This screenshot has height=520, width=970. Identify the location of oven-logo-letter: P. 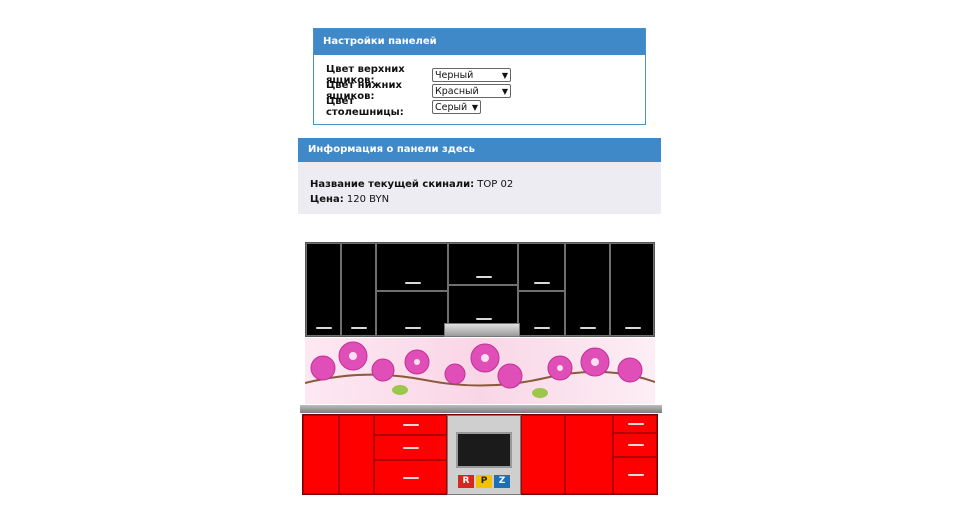
(484, 481).